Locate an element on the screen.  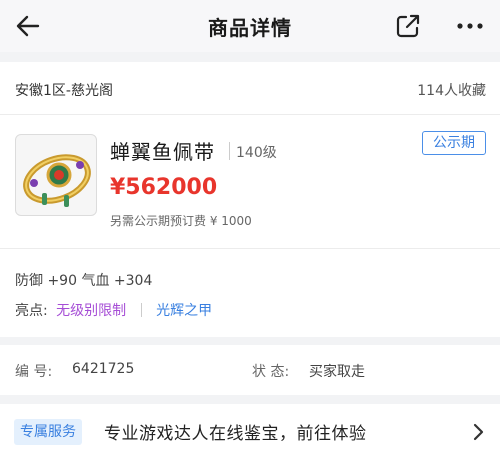
jade-belt-item-icon is located at coordinates (57, 180).